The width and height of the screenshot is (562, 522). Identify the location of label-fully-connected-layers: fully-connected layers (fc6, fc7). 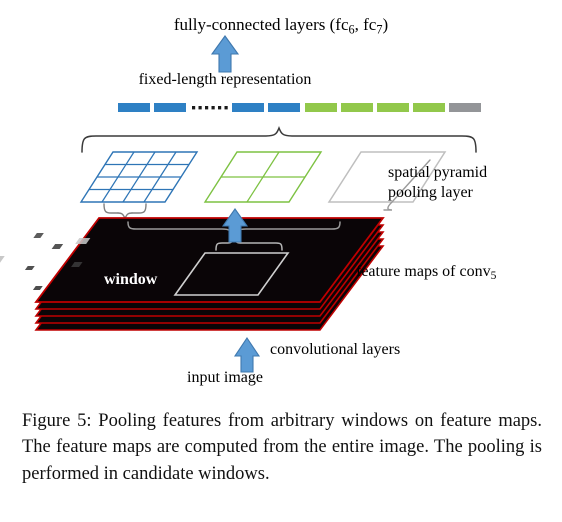
(281, 26).